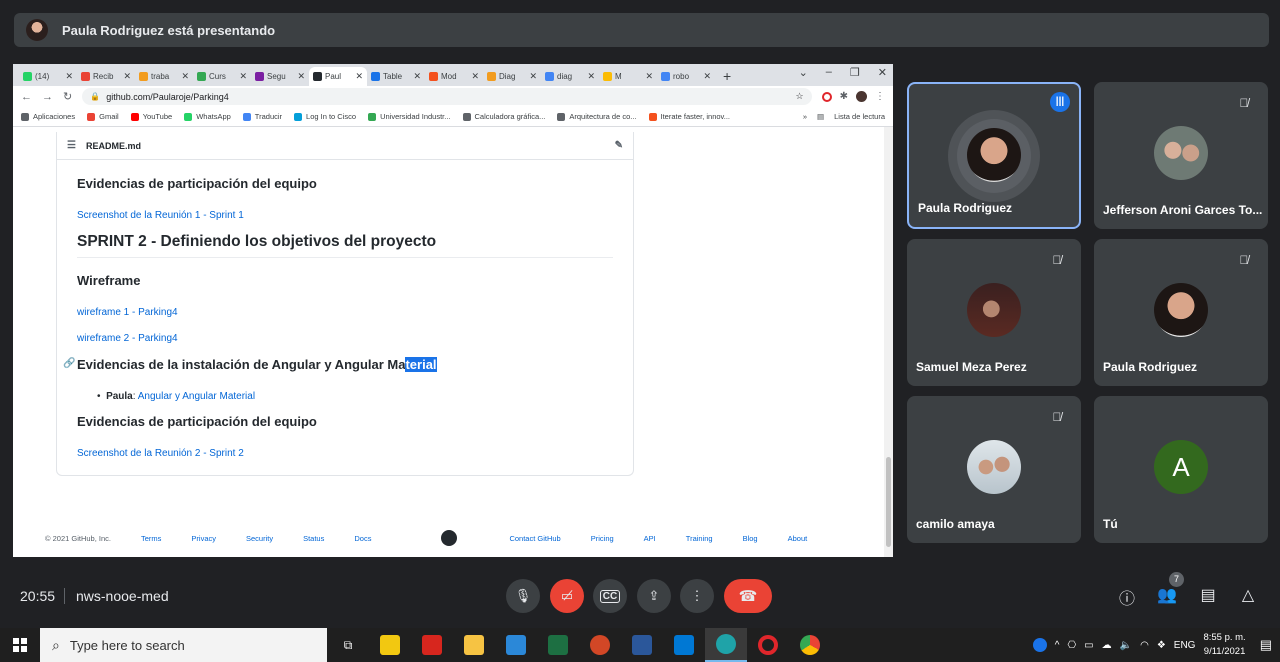 Image resolution: width=1280 pixels, height=662 pixels. Describe the element at coordinates (880, 96) in the screenshot. I see `more-menu-icon: ⋮` at that location.